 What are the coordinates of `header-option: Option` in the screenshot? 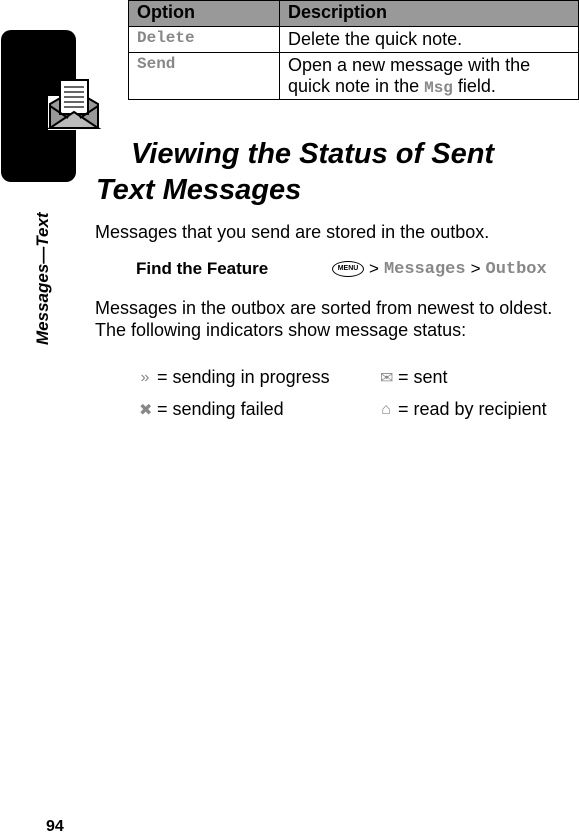 It's located at (204, 13).